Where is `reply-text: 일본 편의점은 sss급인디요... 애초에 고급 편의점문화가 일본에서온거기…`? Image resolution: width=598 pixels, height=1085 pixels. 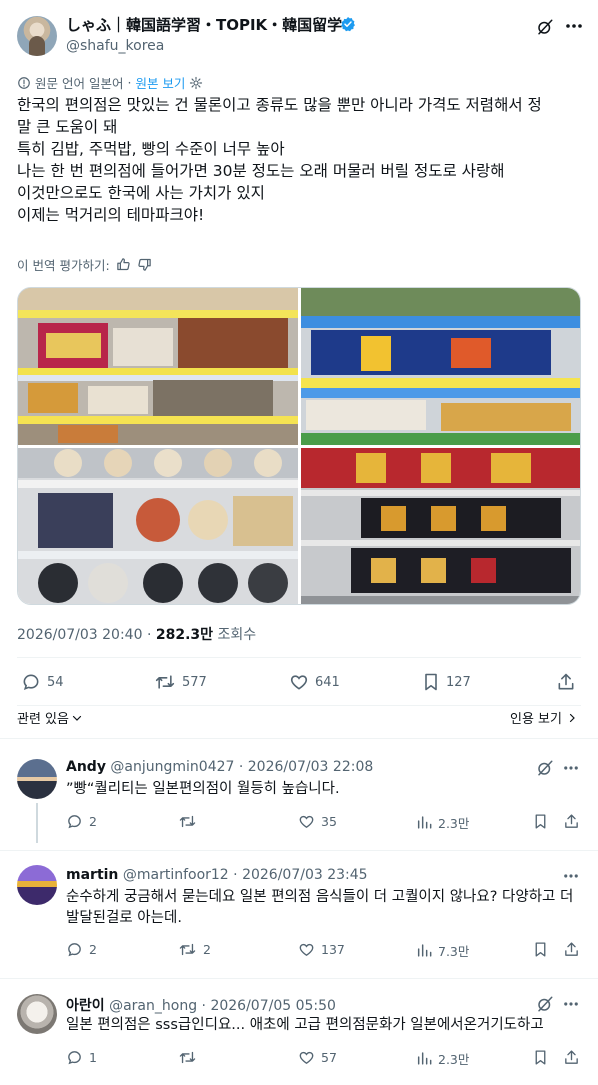 reply-text: 일본 편의점은 sss급인디요... 애초에 고급 편의점문화가 일본에서온거기… is located at coordinates (323, 1025).